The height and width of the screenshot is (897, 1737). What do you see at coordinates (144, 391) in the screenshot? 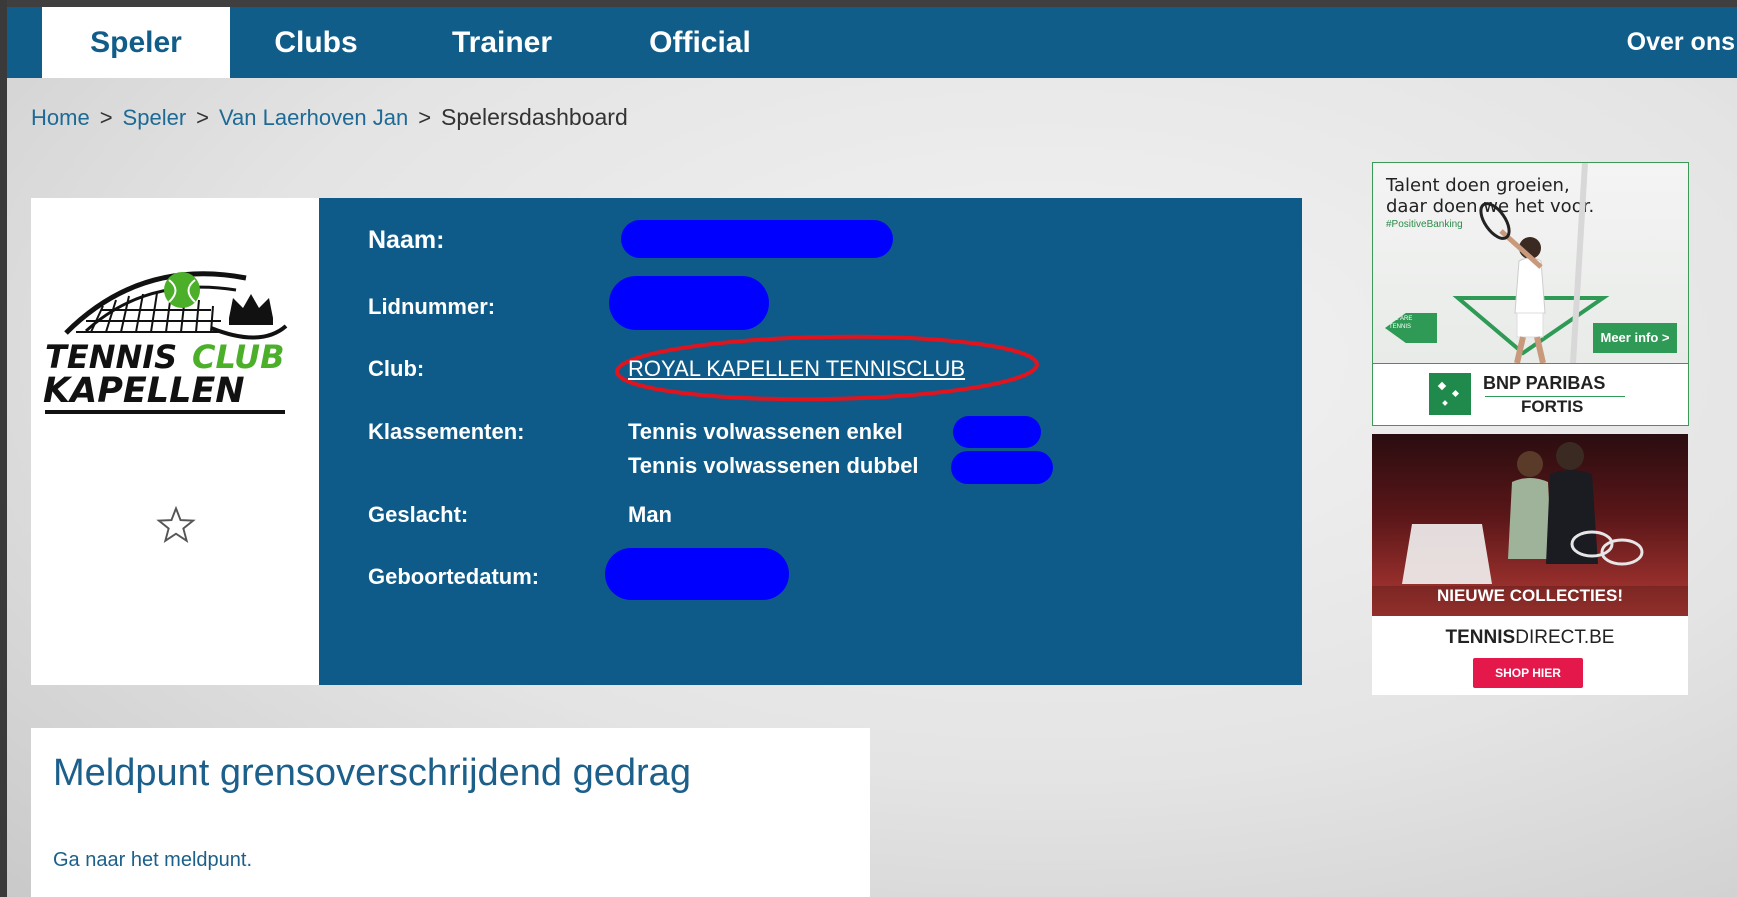
I see `logo-text-kapellen: KAPELLEN` at bounding box center [144, 391].